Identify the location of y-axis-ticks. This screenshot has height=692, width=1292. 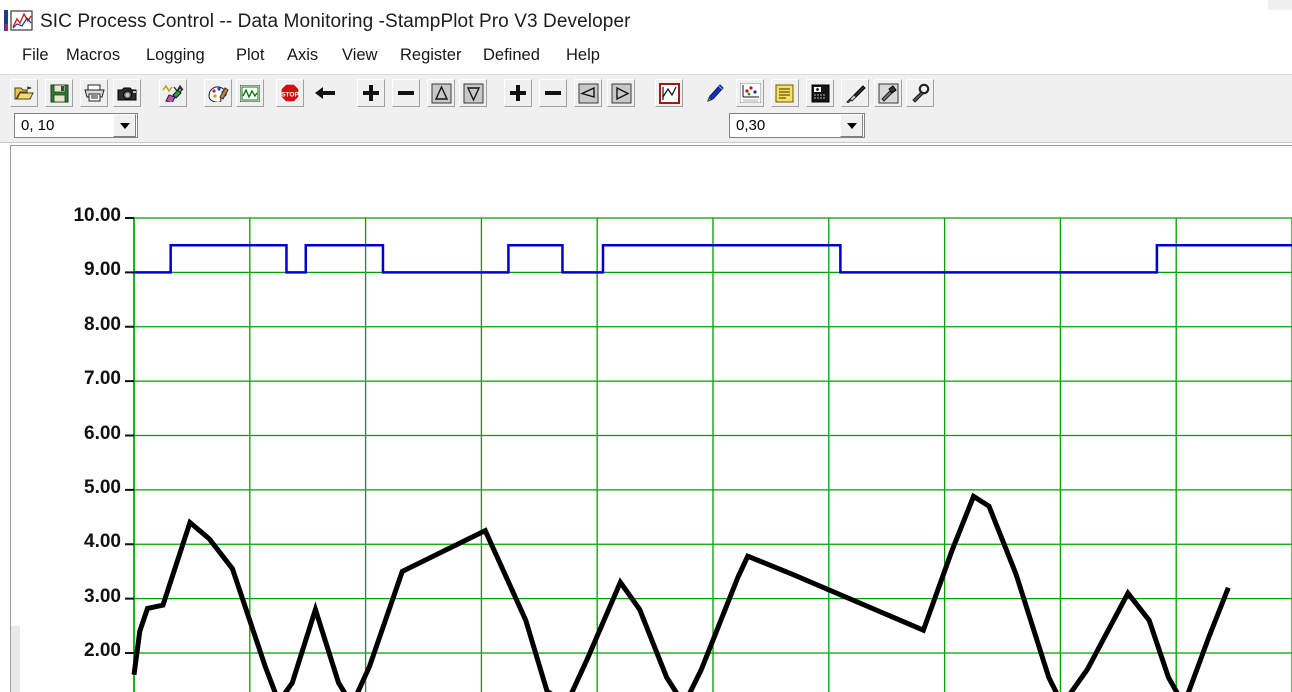
(129, 435).